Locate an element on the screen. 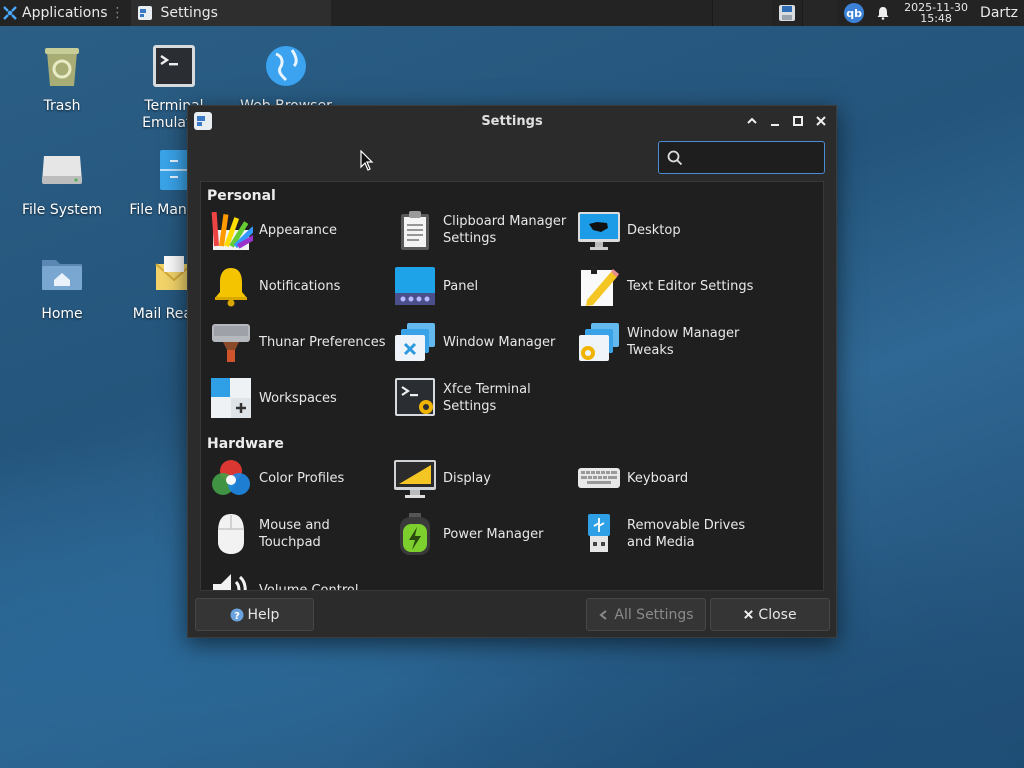 This screenshot has height=768, width=1024. settings-item-label: Appearance is located at coordinates (298, 230).